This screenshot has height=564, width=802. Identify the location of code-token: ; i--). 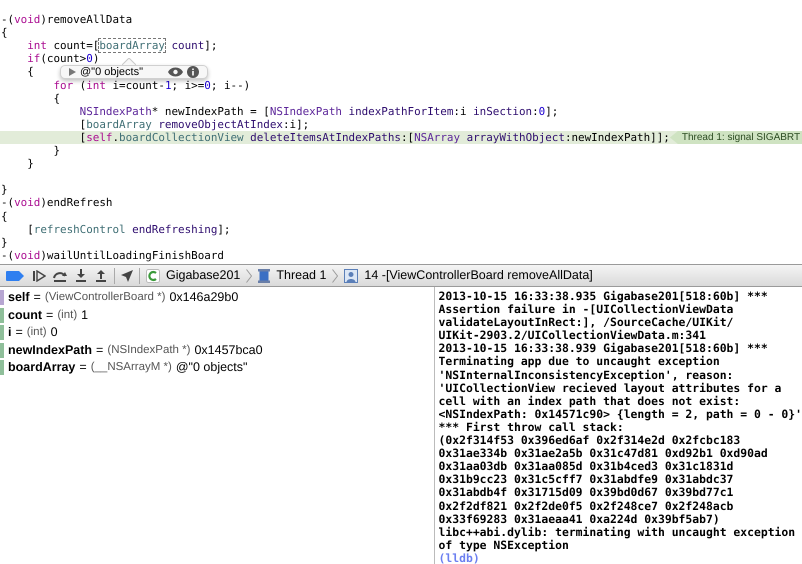
(230, 85).